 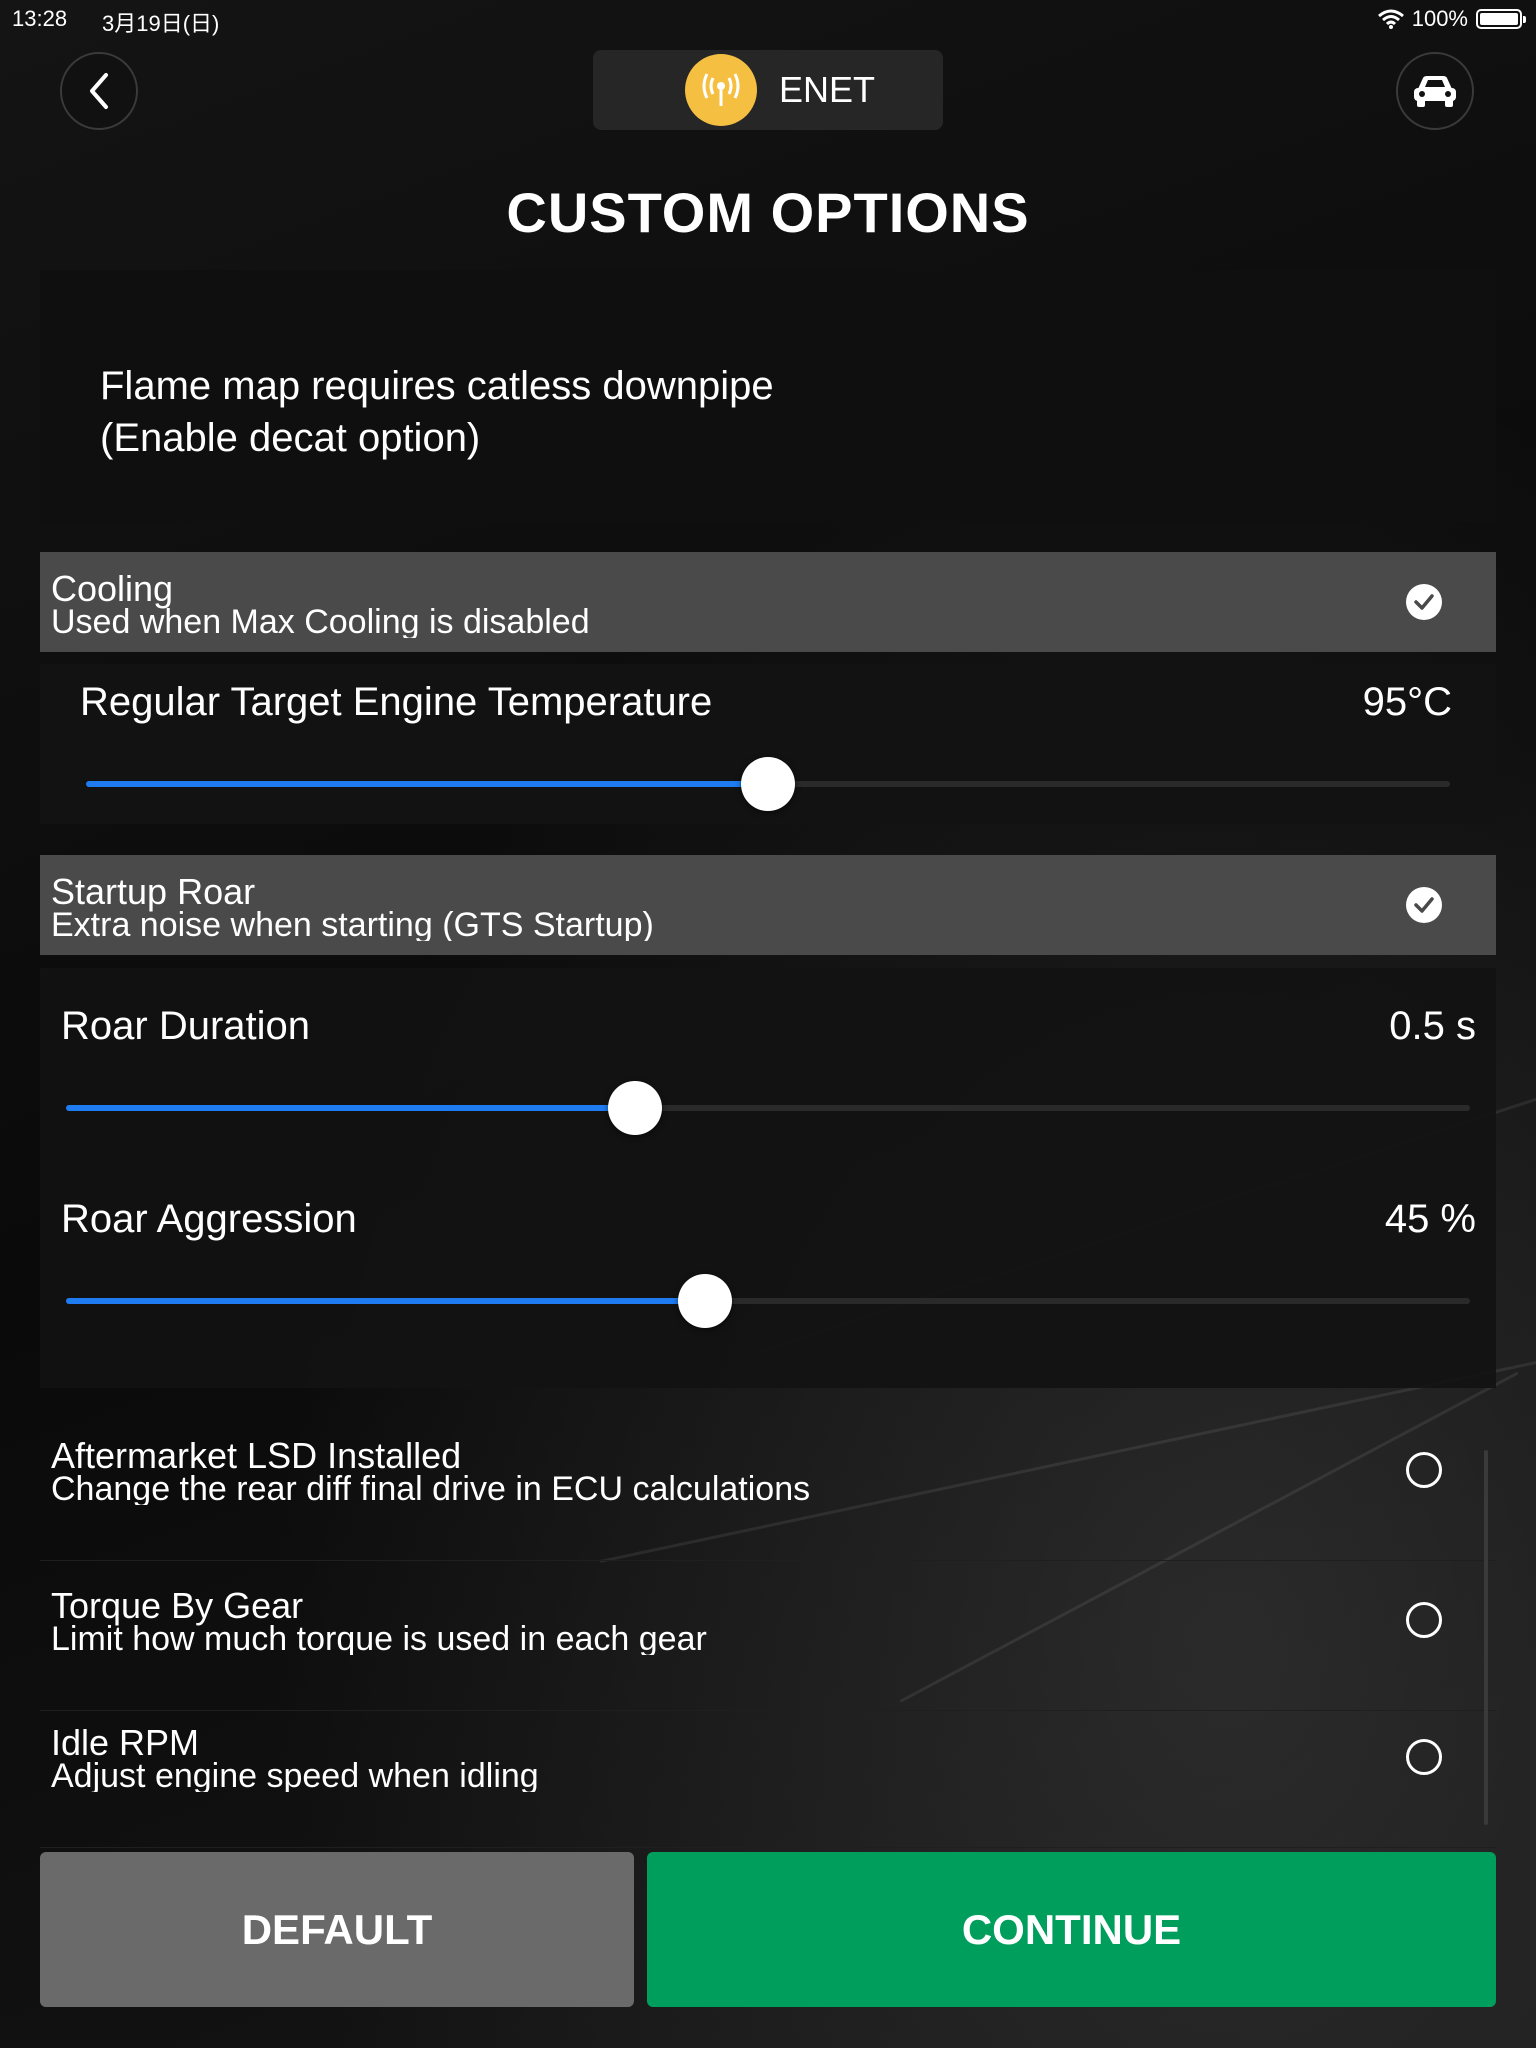 I want to click on startup-roar-subtitle: Extra noise when starting (GTS Startup), so click(x=352, y=924).